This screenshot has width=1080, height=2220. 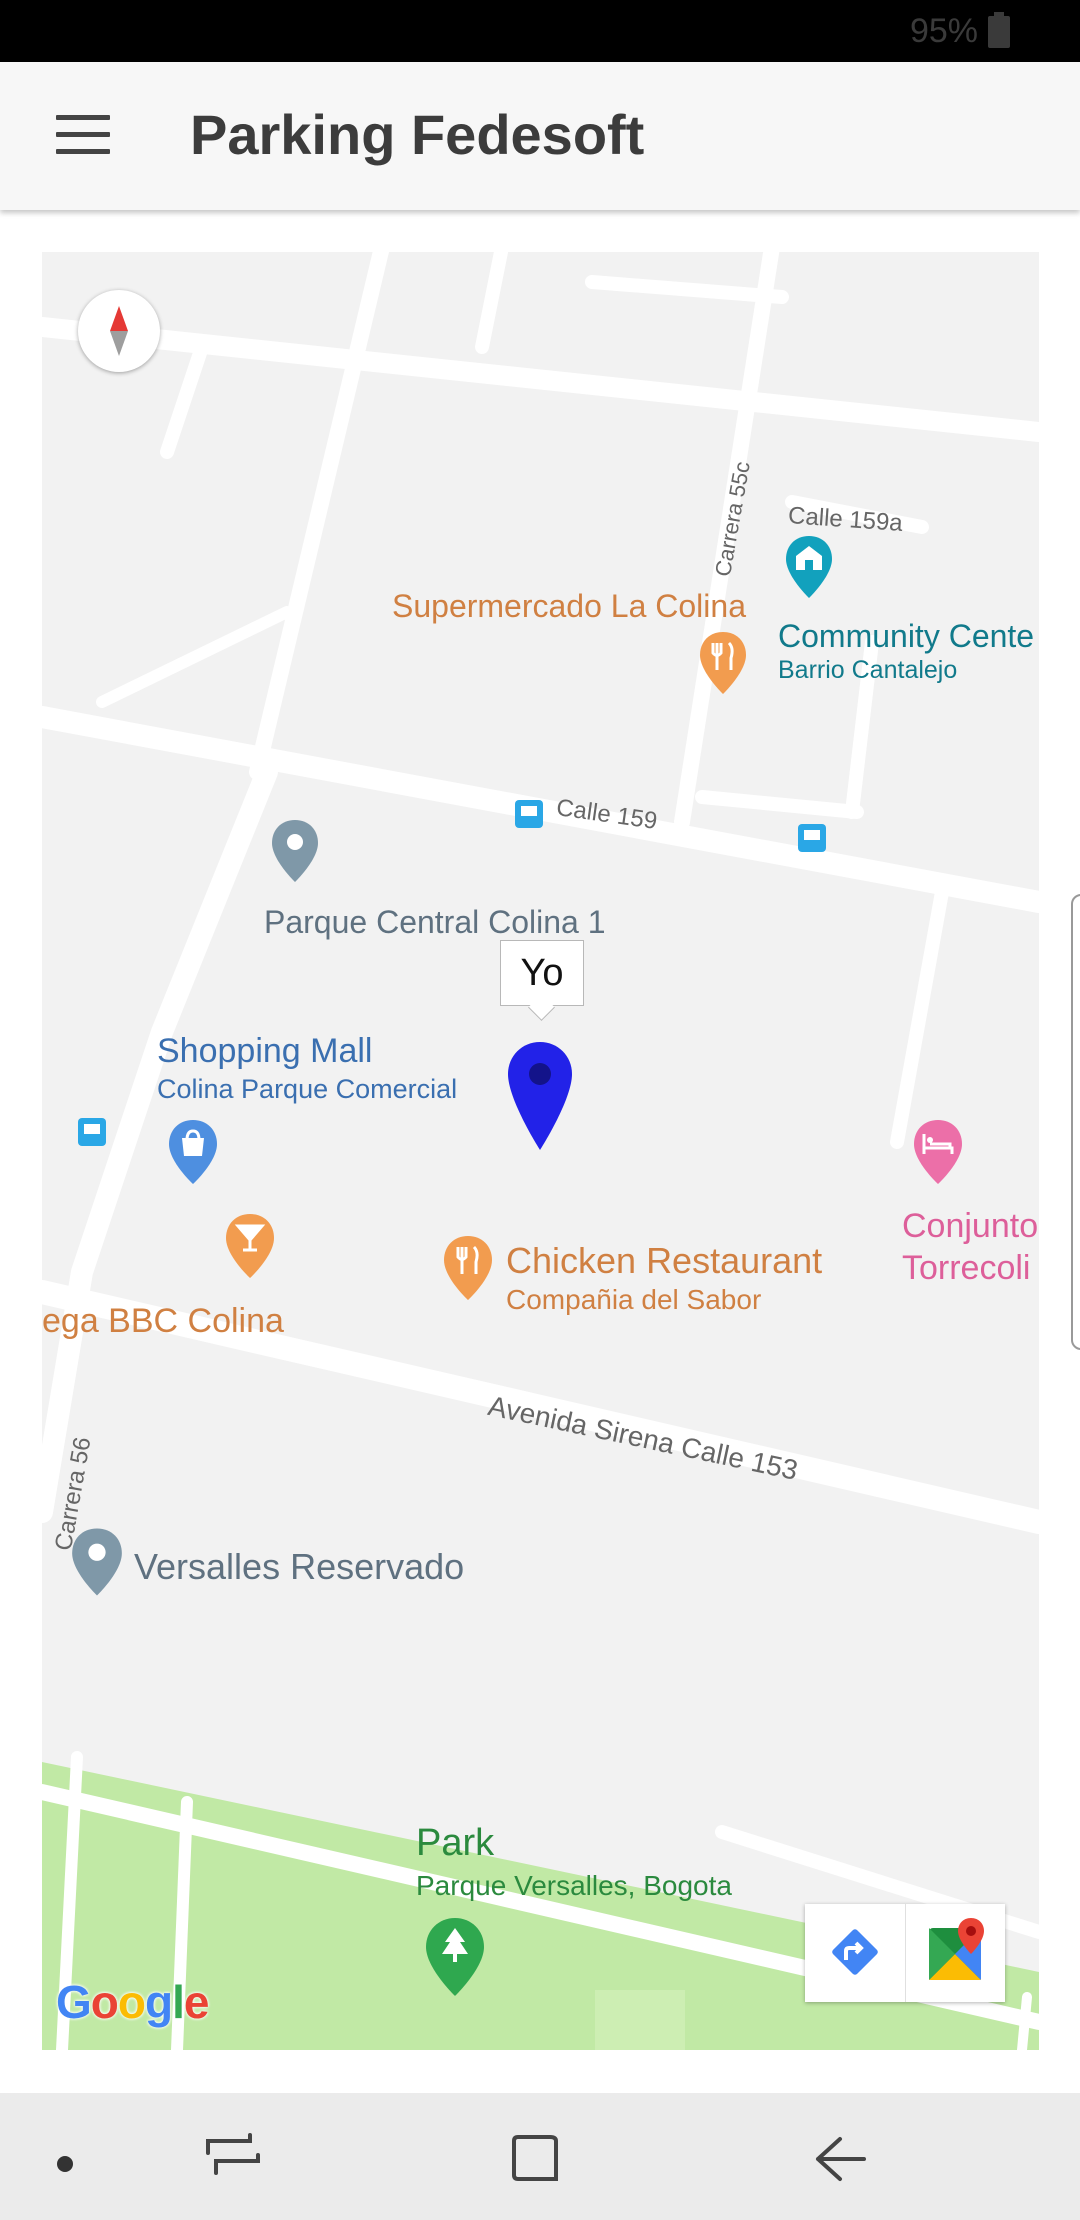 What do you see at coordinates (868, 670) in the screenshot?
I see `place-sublabel-community-center: Barrio Cantalejo` at bounding box center [868, 670].